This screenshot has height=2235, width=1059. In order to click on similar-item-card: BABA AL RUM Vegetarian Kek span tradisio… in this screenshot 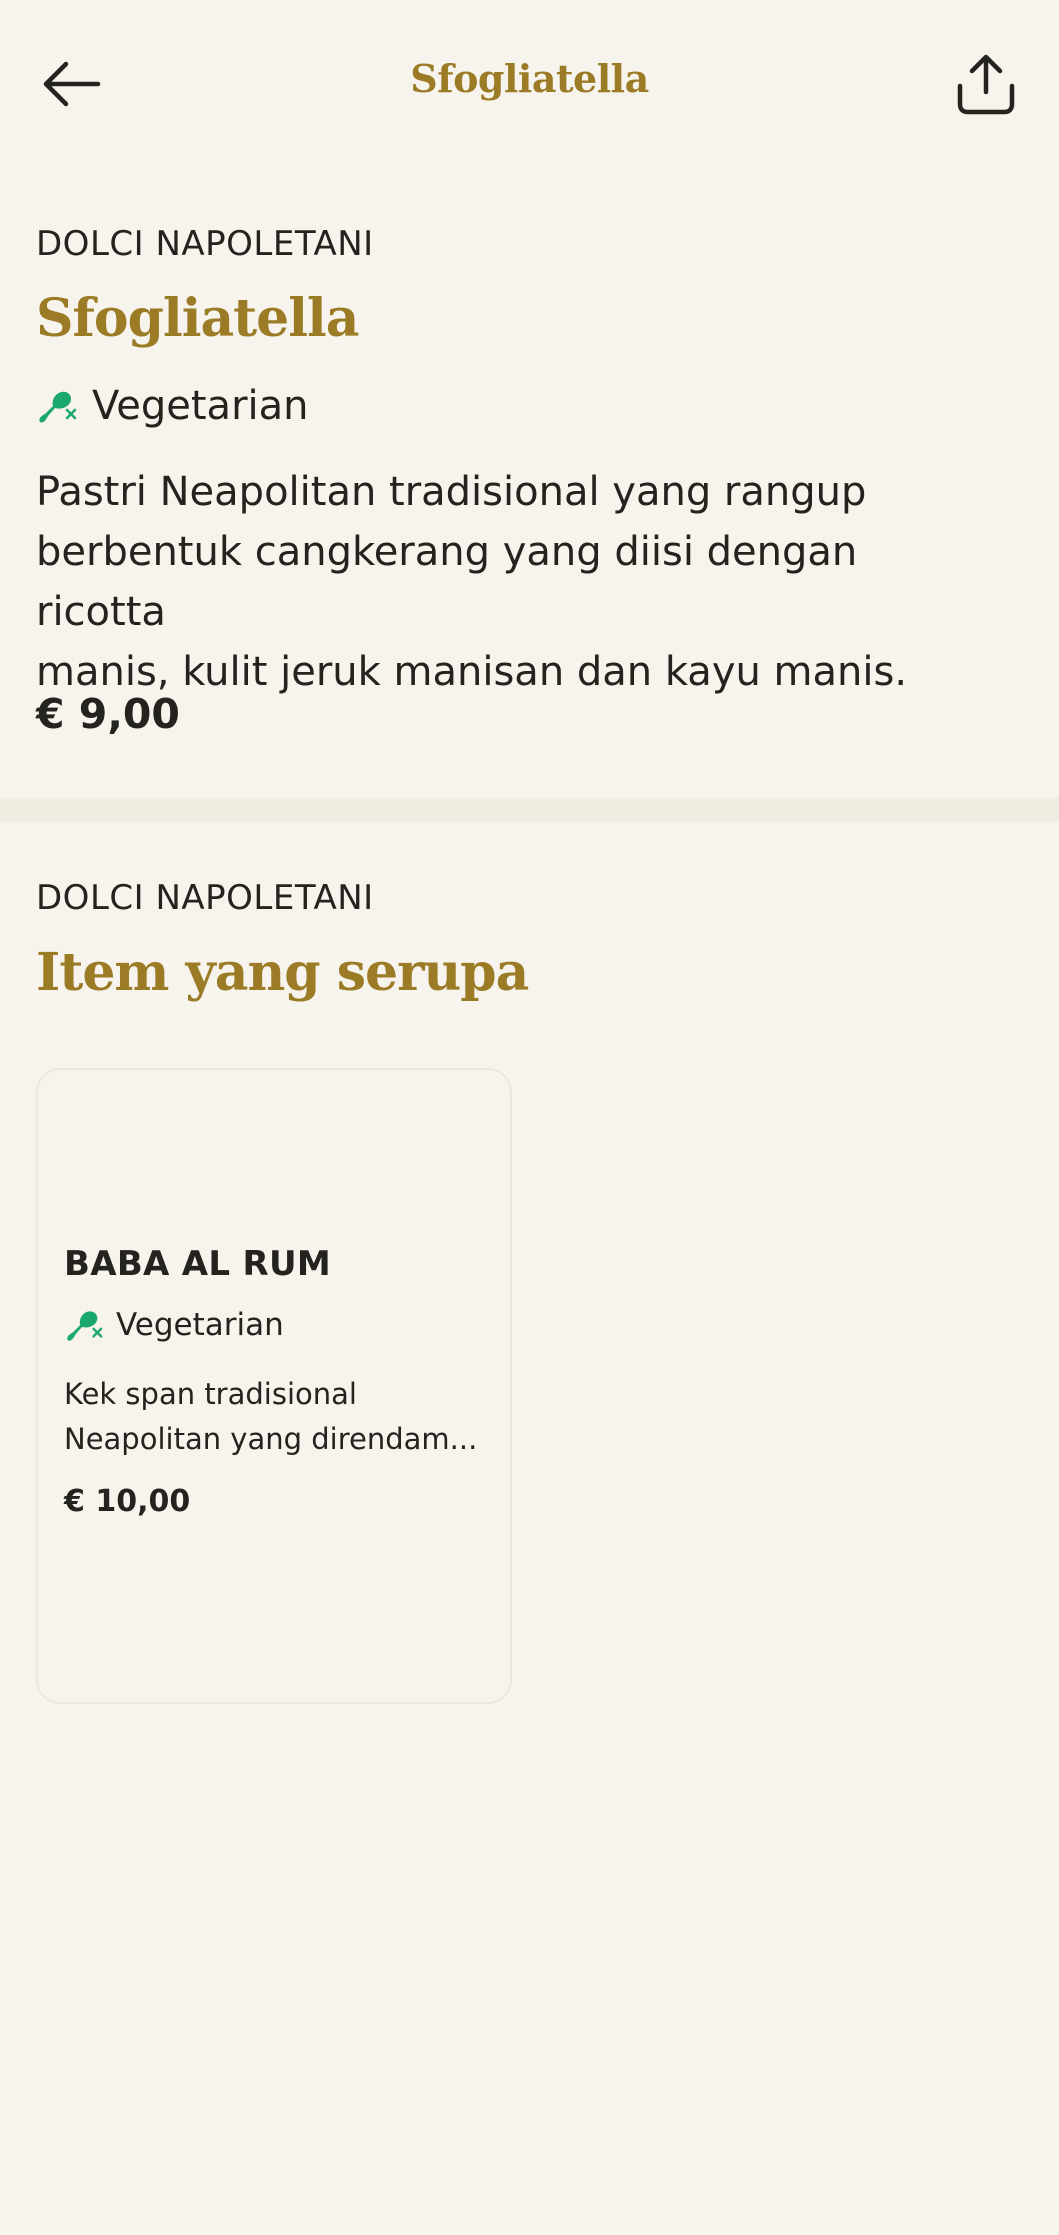, I will do `click(274, 1386)`.